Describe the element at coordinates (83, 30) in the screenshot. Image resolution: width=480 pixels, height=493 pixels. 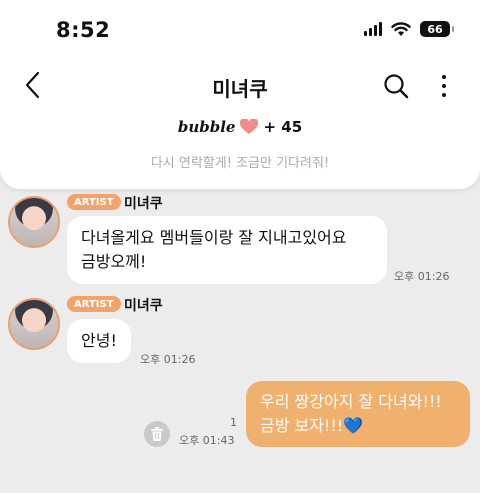
I see `status-time: 8:52` at that location.